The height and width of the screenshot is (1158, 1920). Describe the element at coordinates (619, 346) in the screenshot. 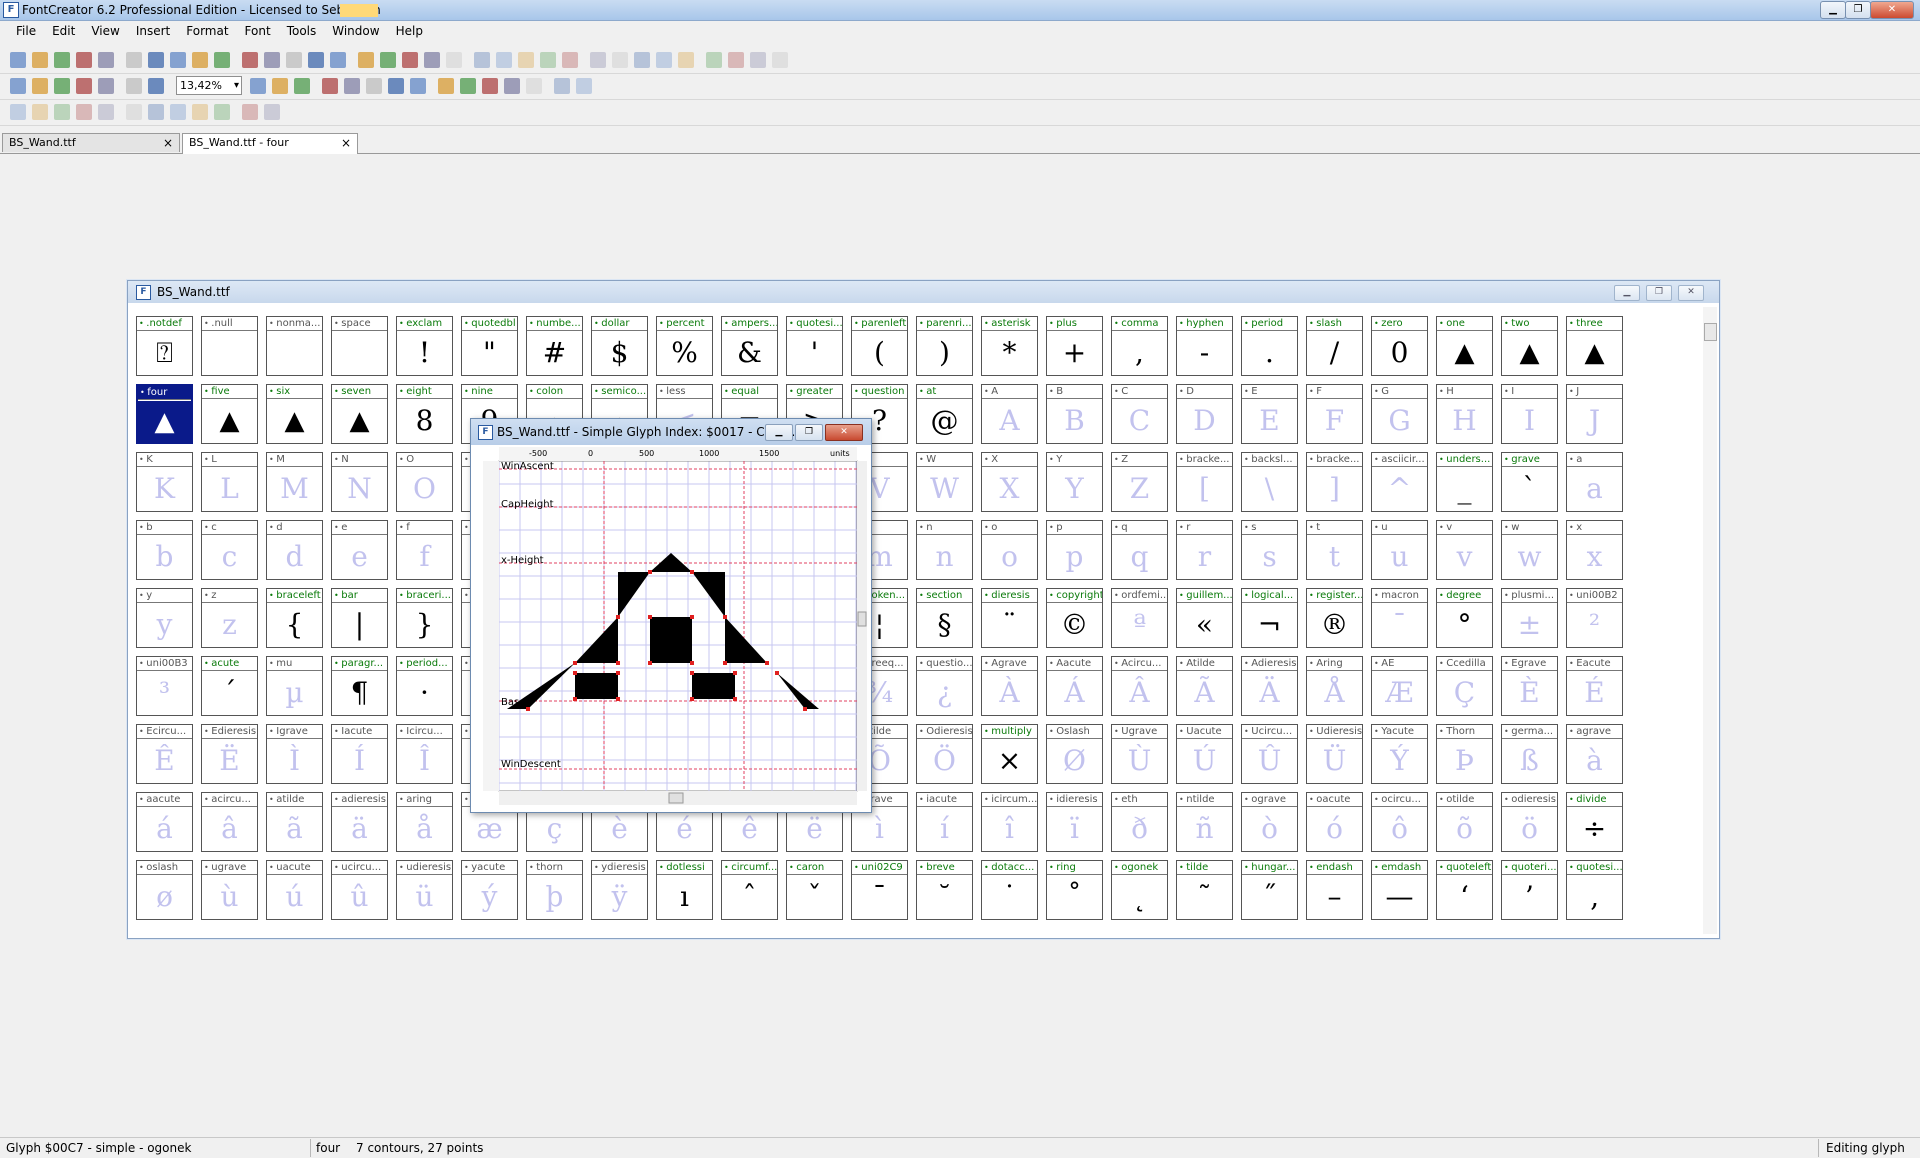

I see `glyph-cell: dollar $` at that location.